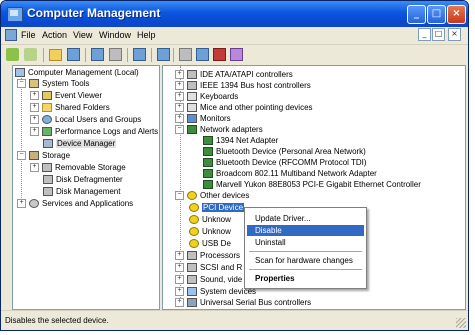 The width and height of the screenshot is (475, 335). What do you see at coordinates (236, 54) in the screenshot?
I see `disable-icon` at bounding box center [236, 54].